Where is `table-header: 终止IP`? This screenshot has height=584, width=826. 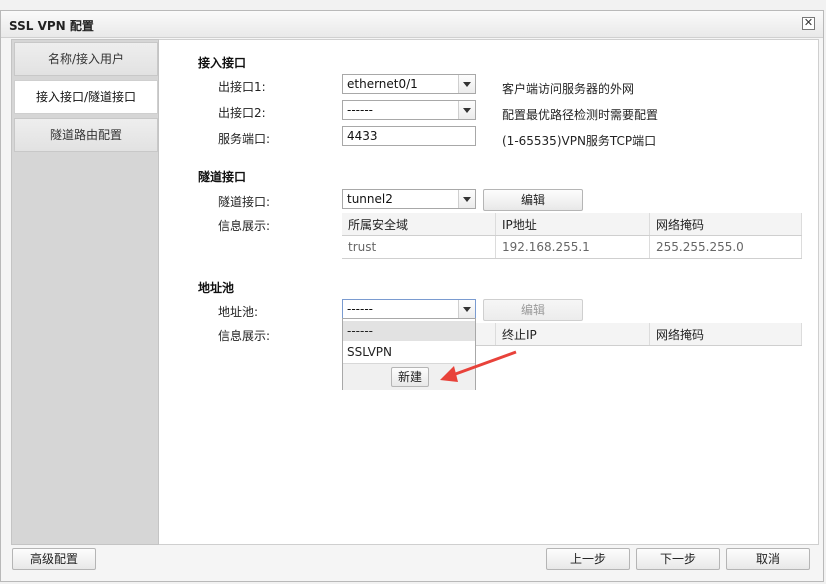 table-header: 终止IP is located at coordinates (572, 334).